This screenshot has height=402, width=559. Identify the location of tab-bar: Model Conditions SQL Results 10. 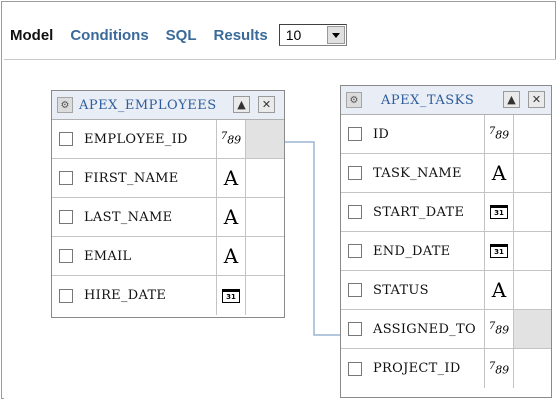
(178, 35).